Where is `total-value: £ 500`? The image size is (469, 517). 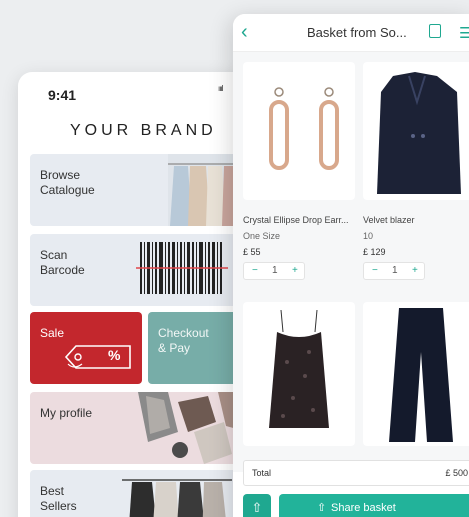
total-value: £ 500 is located at coordinates (456, 473).